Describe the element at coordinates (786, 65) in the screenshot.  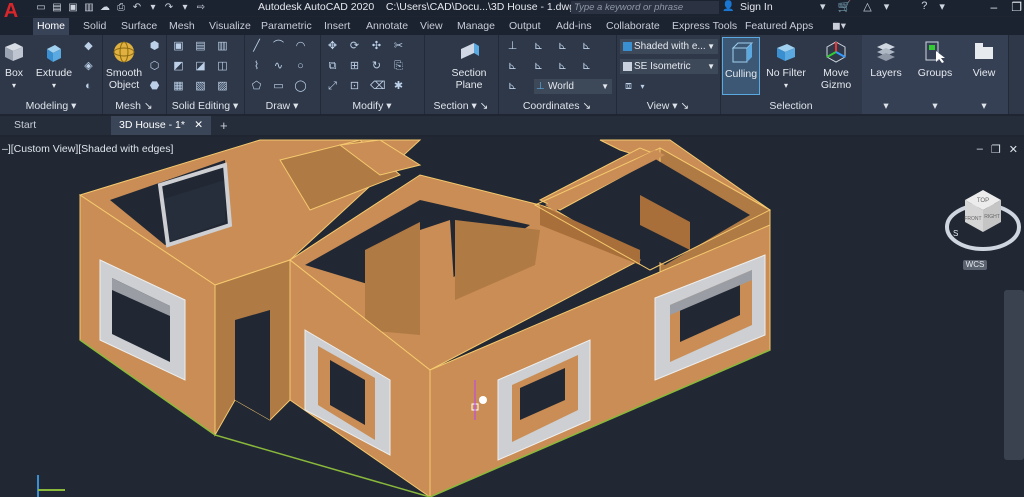
I see `no-filter-button: No Filter ▾` at that location.